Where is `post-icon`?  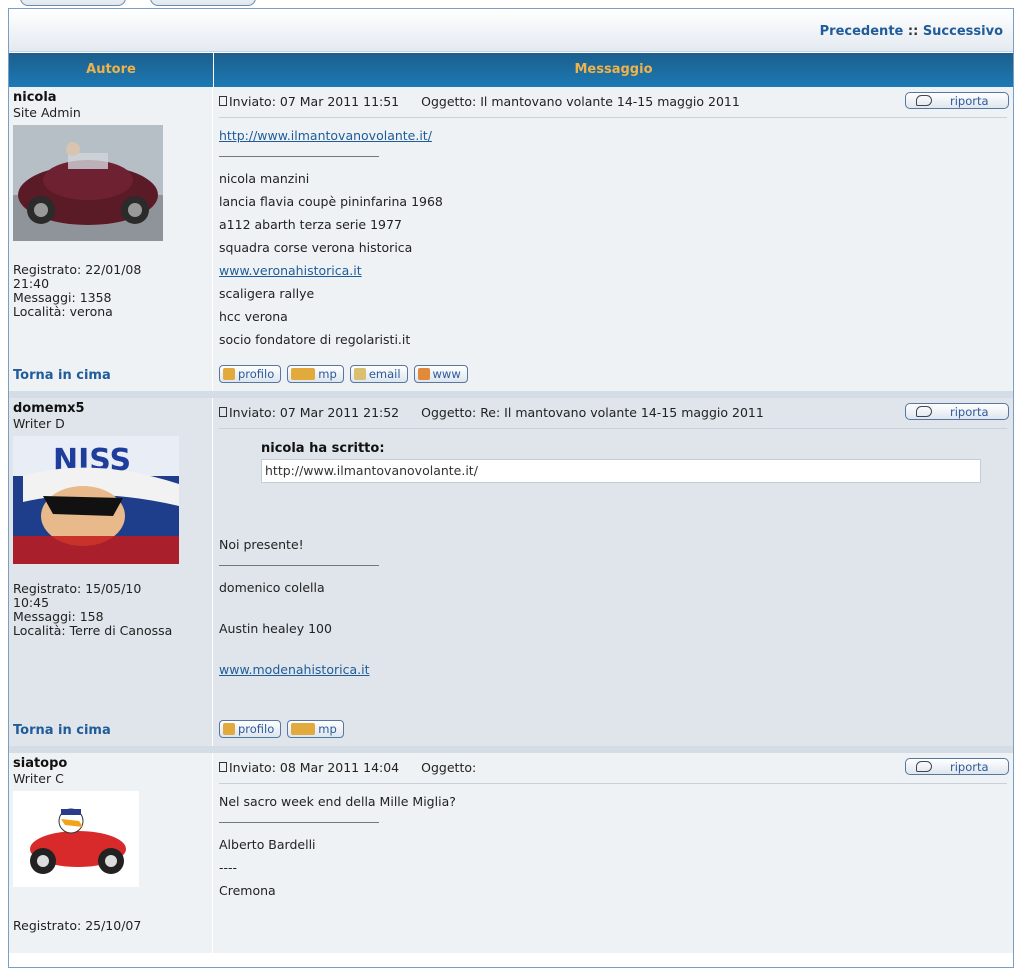 post-icon is located at coordinates (223, 412).